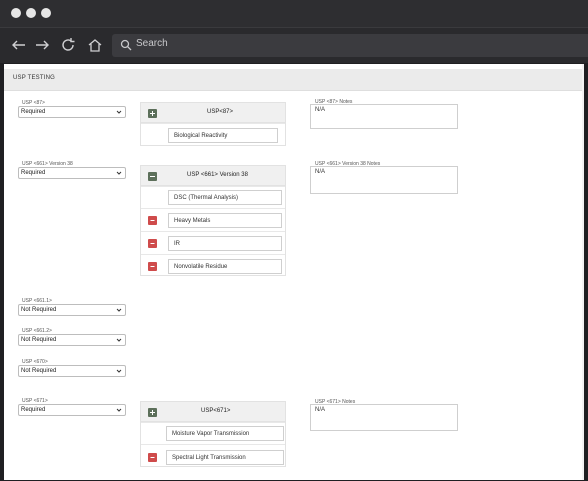 The width and height of the screenshot is (588, 481). I want to click on select-usp87: Required, so click(72, 112).